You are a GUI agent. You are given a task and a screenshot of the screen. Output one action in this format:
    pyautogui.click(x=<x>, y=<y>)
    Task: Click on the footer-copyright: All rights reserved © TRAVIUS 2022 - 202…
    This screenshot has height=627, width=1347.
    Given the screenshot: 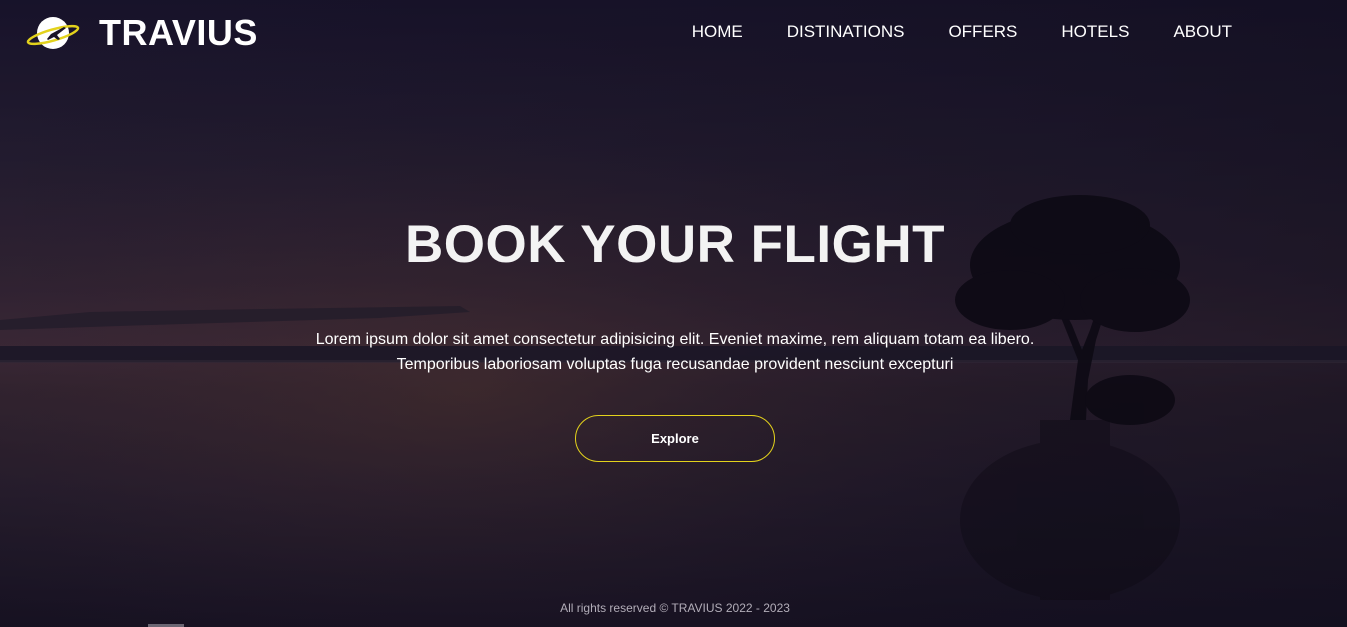 What is the action you would take?
    pyautogui.click(x=675, y=608)
    